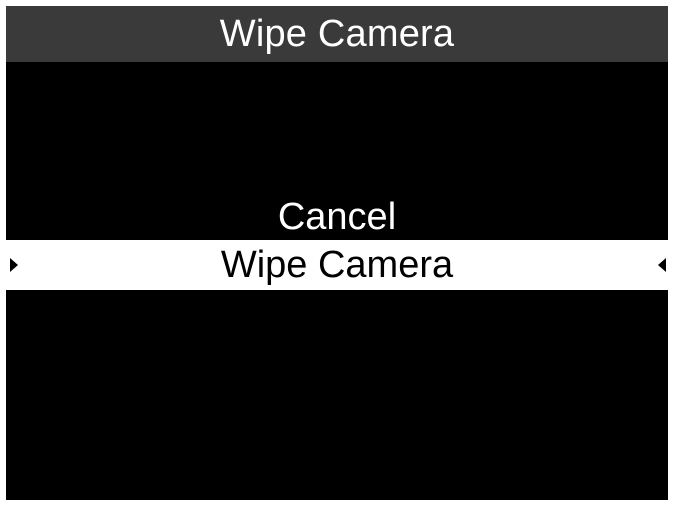 This screenshot has width=674, height=506. Describe the element at coordinates (14, 265) in the screenshot. I see `caret-right-icon` at that location.